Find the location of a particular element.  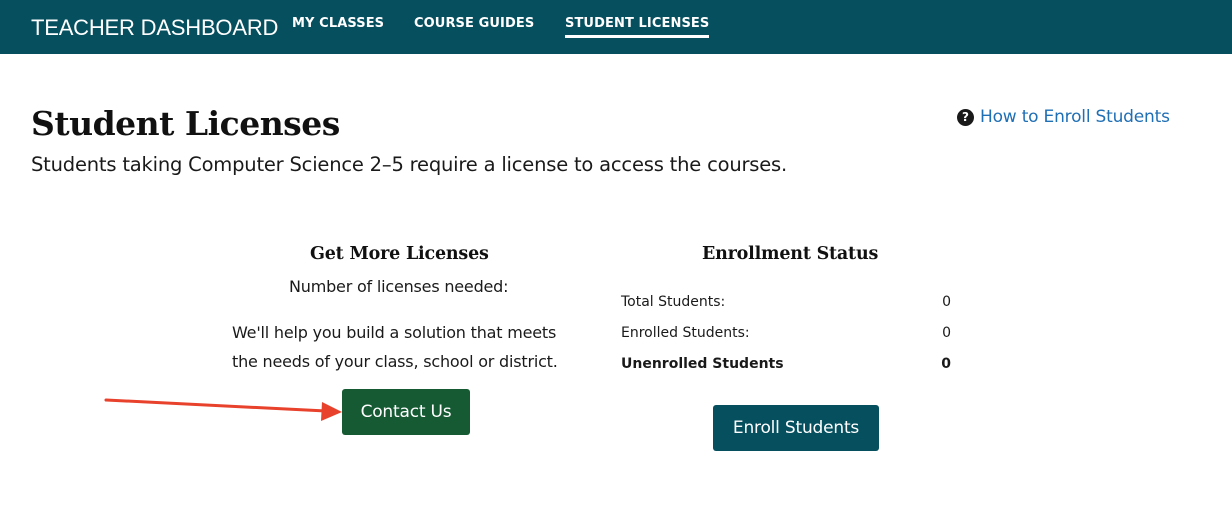

total-students-value: 0 is located at coordinates (946, 302).